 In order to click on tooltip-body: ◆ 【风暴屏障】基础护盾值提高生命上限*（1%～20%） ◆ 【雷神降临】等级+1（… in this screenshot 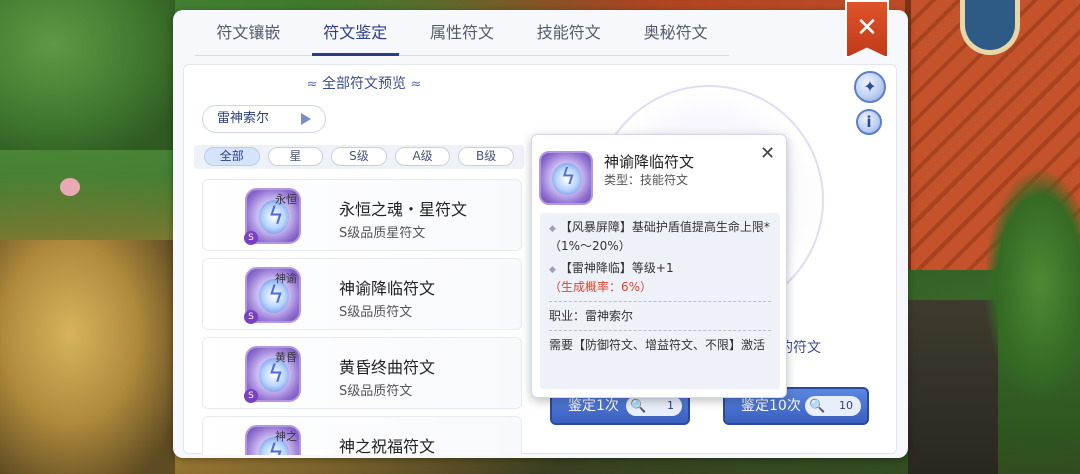, I will do `click(660, 301)`.